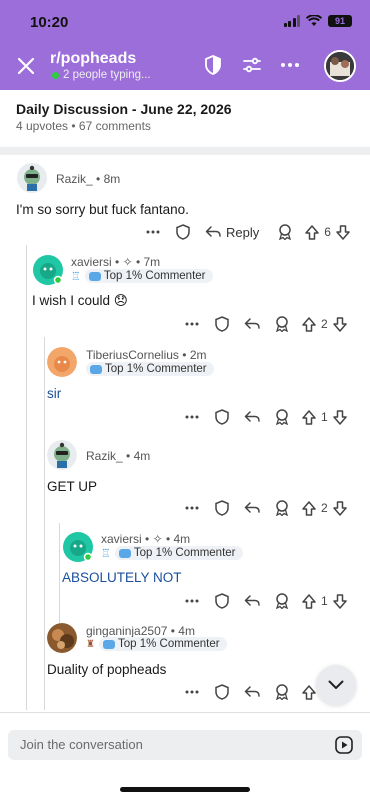 The height and width of the screenshot is (800, 370). Describe the element at coordinates (83, 126) in the screenshot. I see `post-meta: 4 upvotes • 67 comments` at that location.